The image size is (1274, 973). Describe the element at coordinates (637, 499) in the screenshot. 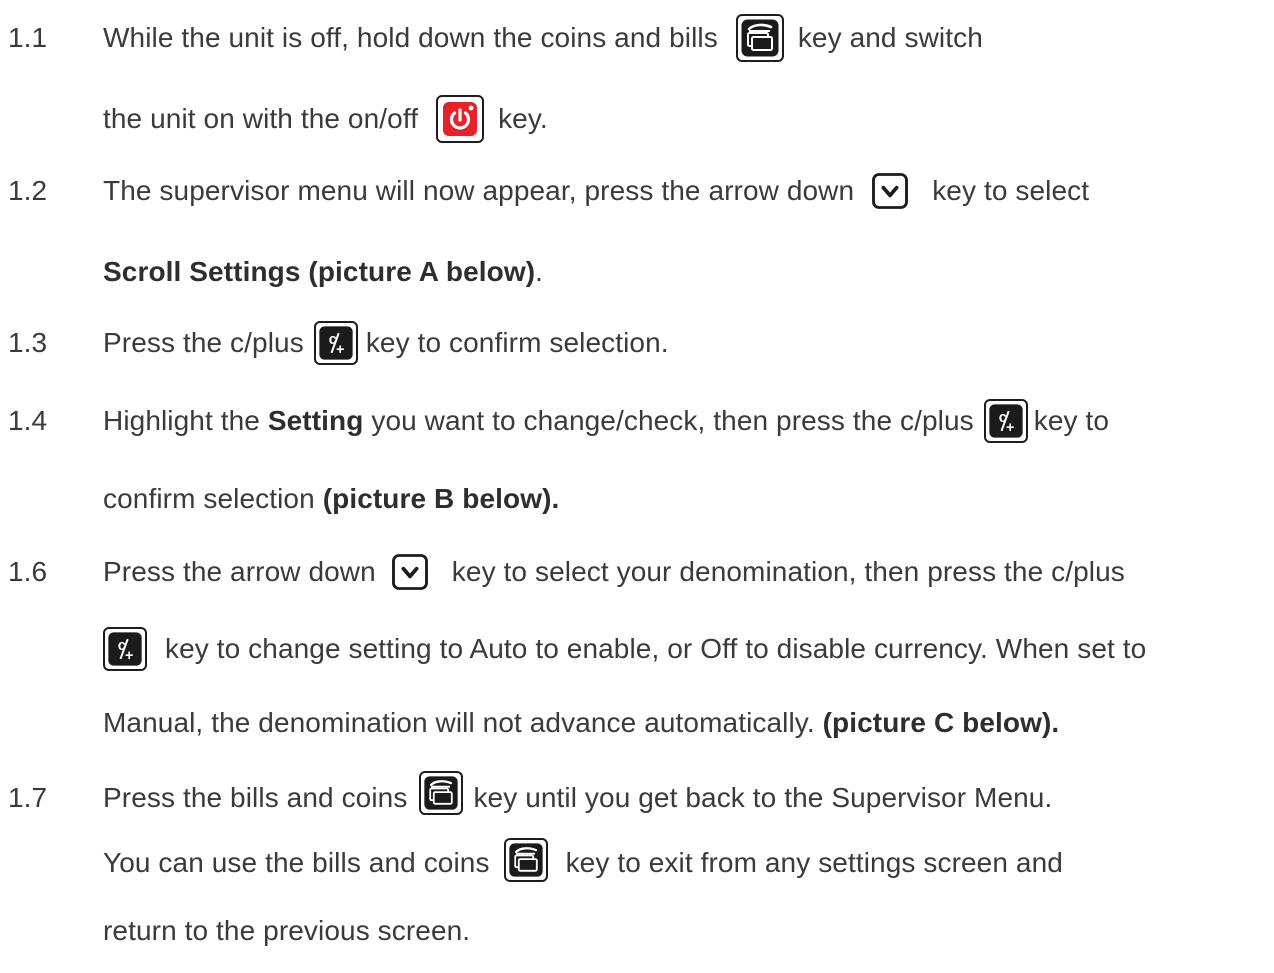

I see `step-1-4-line-2: confirm selection (picture B below).` at that location.